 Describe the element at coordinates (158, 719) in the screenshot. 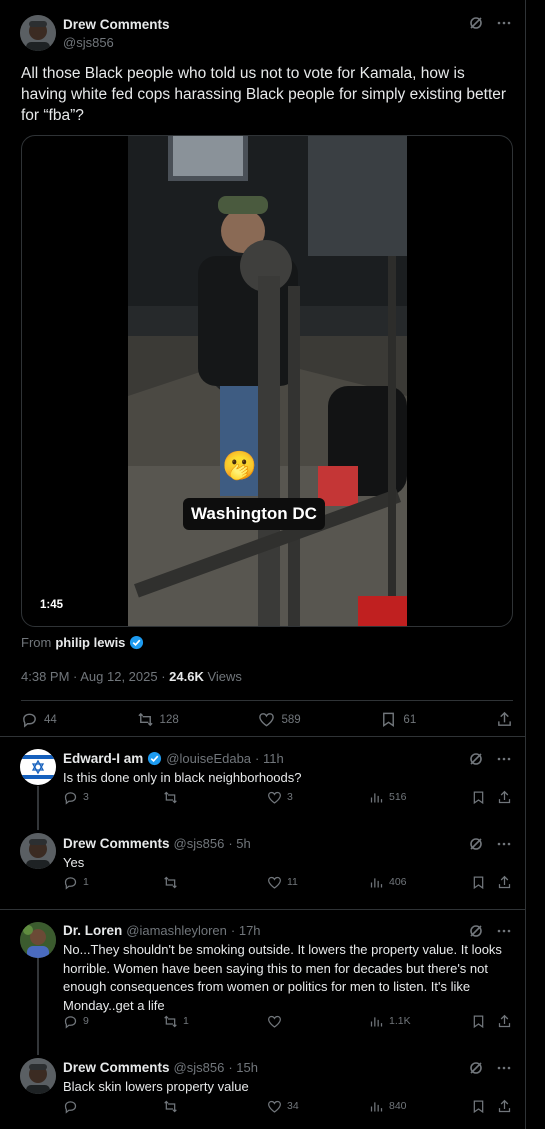

I see `repost-button: 128` at that location.